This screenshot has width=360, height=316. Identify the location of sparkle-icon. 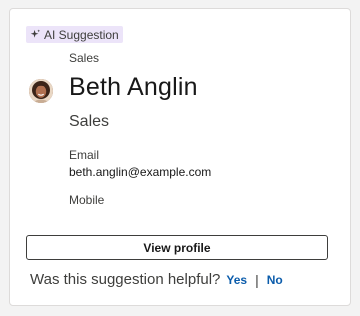
(35, 33).